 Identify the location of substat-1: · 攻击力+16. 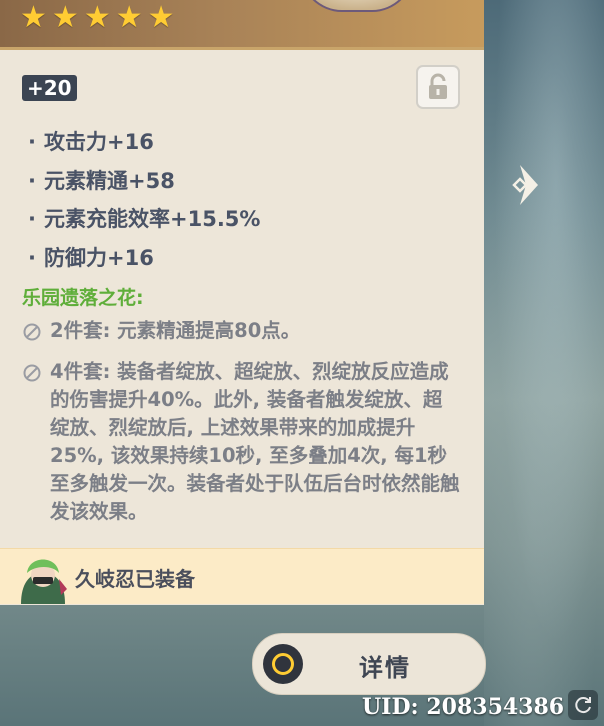
(91, 142).